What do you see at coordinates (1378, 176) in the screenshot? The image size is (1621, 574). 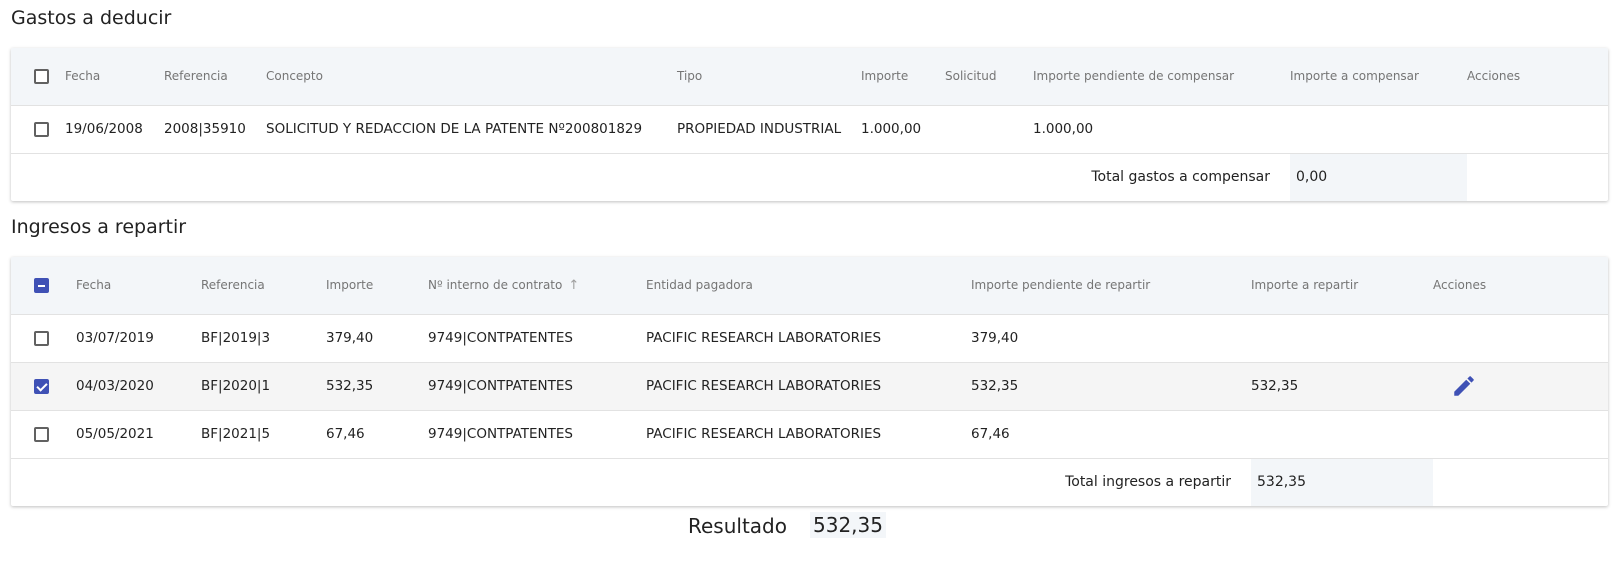 I see `total-gastos-value: 0,00` at bounding box center [1378, 176].